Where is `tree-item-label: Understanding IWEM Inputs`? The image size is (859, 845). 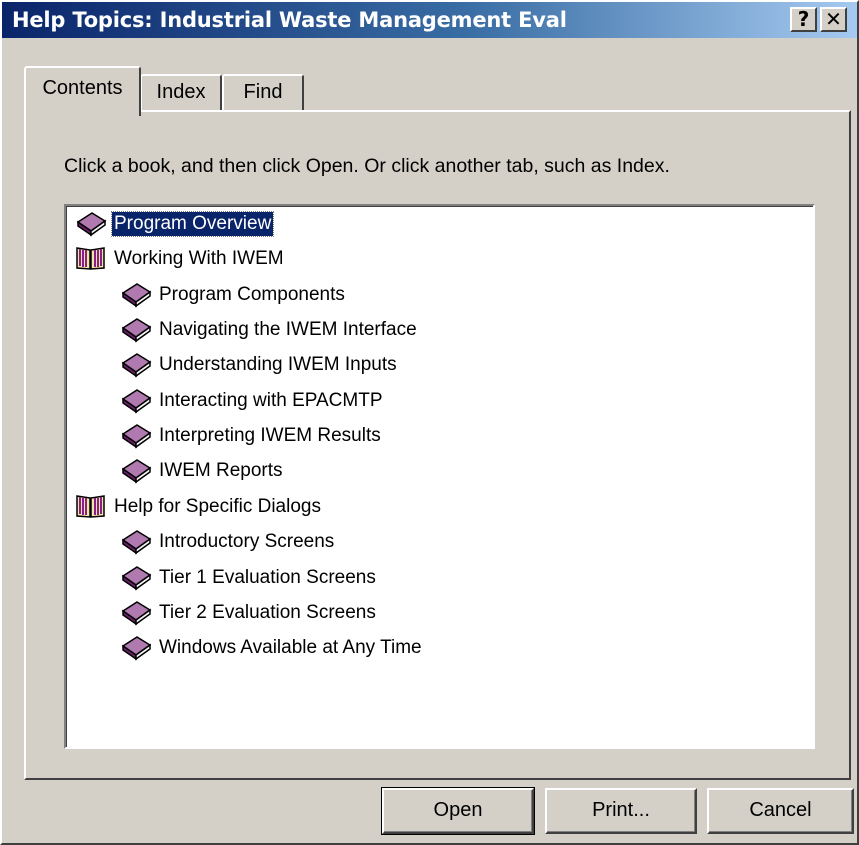 tree-item-label: Understanding IWEM Inputs is located at coordinates (278, 364).